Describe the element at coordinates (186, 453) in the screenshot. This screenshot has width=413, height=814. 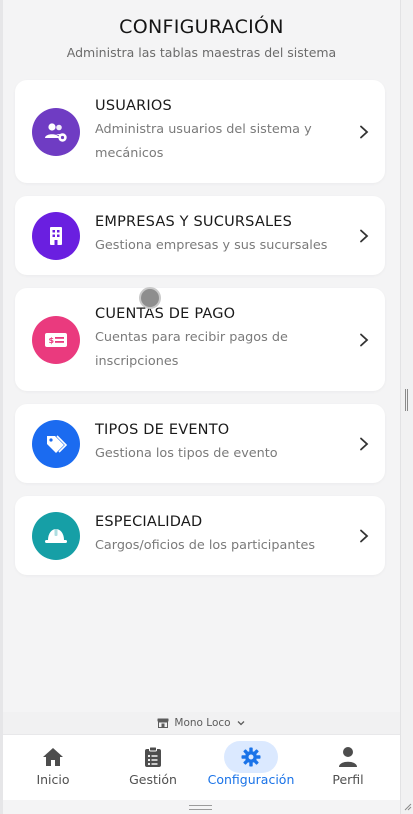
I see `card-description: Gestiona los tipos de evento` at that location.